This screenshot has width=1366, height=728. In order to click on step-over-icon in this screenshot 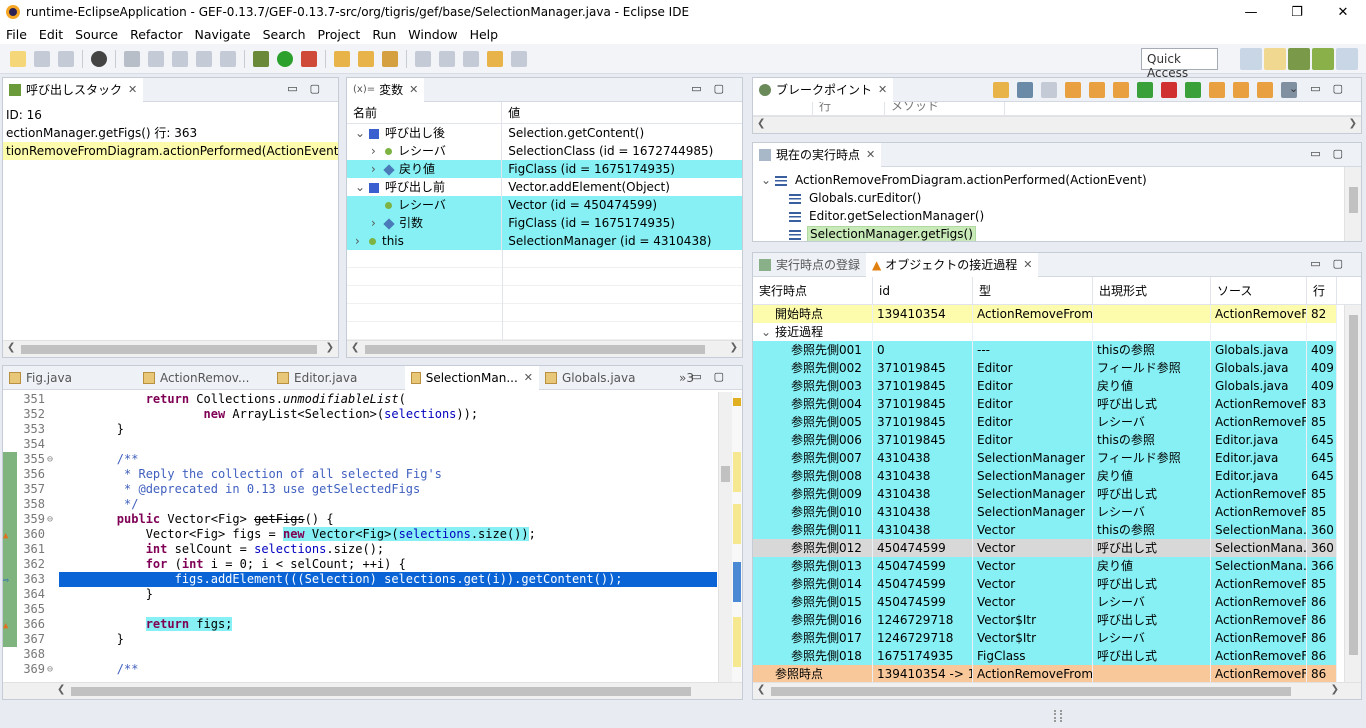, I will do `click(1097, 90)`.